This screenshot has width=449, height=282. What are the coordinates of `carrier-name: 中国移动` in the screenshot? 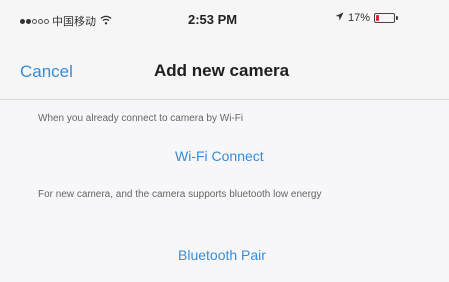 It's located at (74, 22).